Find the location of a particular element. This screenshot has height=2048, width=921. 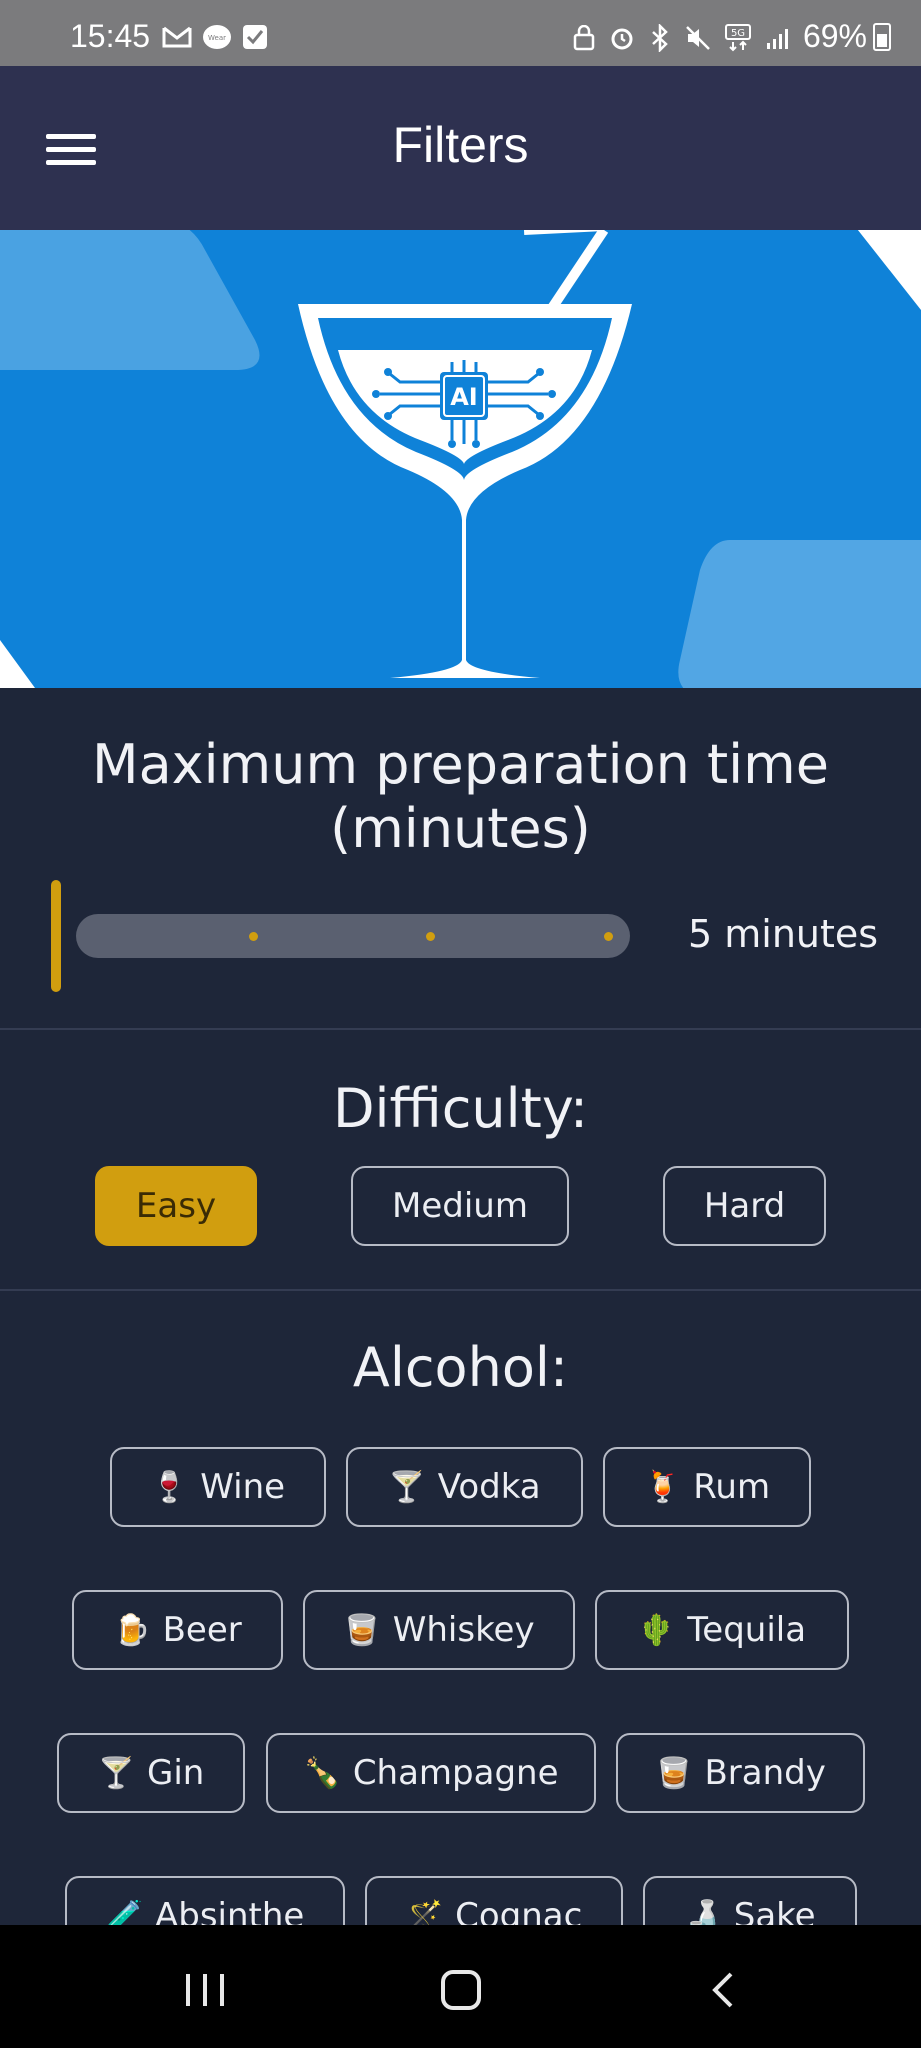

alcohol-gin-chip: 🍸 Gin is located at coordinates (151, 1773).